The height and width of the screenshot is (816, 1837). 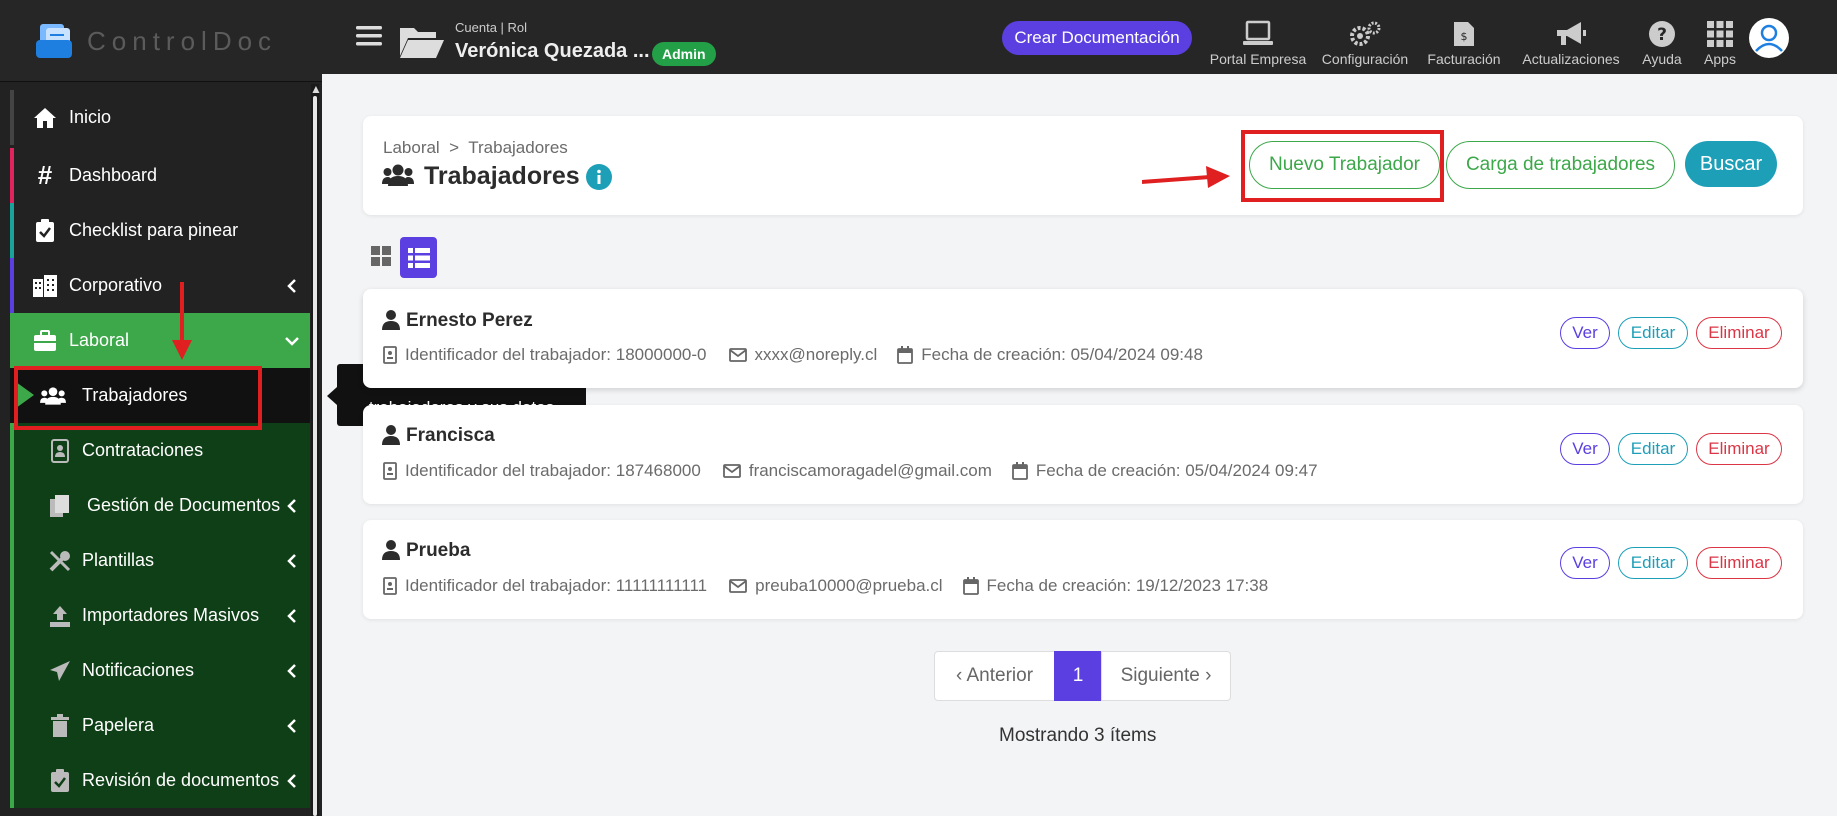 What do you see at coordinates (422, 43) in the screenshot?
I see `folder-open-icon` at bounding box center [422, 43].